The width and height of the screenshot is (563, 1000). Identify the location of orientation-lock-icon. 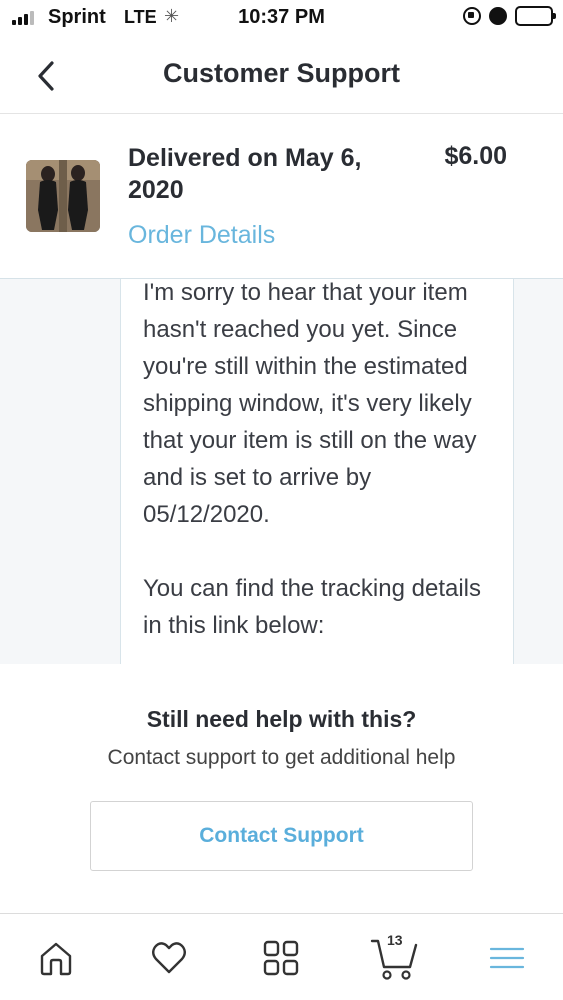
(472, 16).